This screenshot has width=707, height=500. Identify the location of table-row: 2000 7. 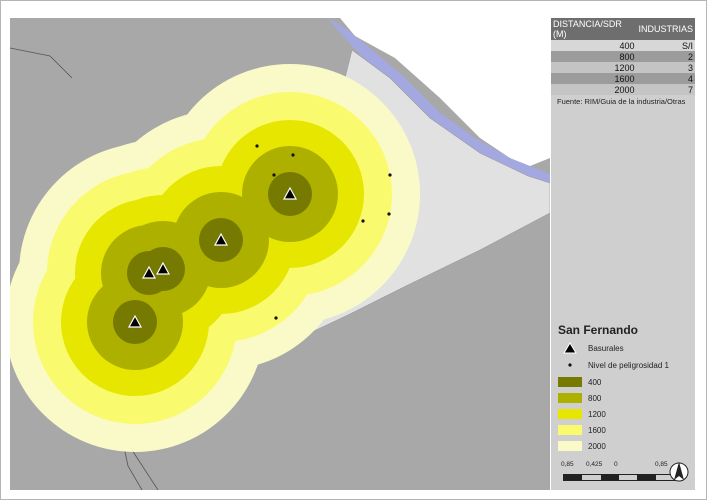
(623, 89).